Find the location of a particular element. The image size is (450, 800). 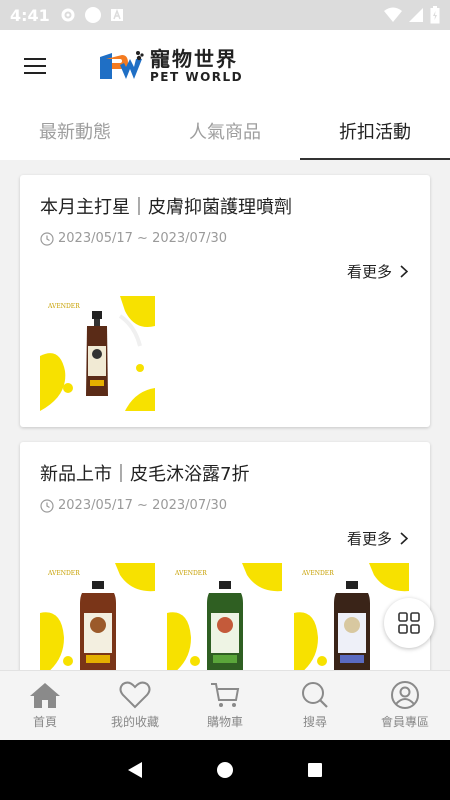

nav-favorites: 我的收藏 is located at coordinates (135, 705).